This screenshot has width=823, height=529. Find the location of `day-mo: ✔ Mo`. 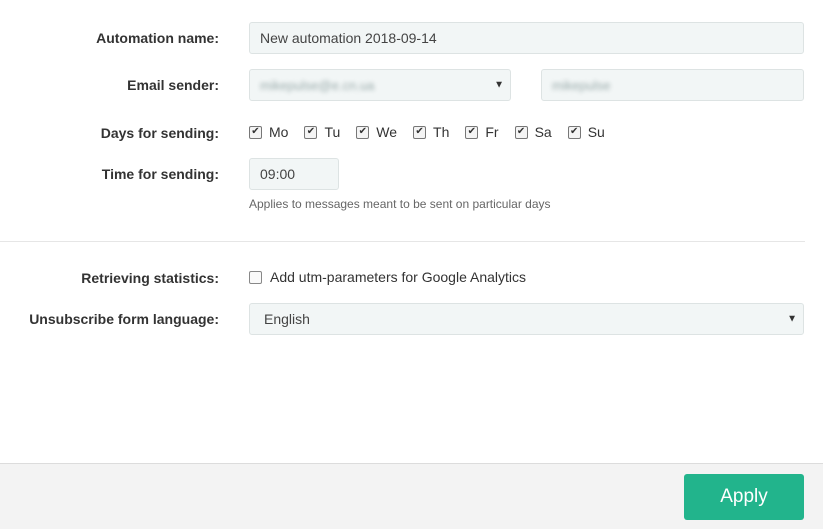

day-mo: ✔ Mo is located at coordinates (268, 132).